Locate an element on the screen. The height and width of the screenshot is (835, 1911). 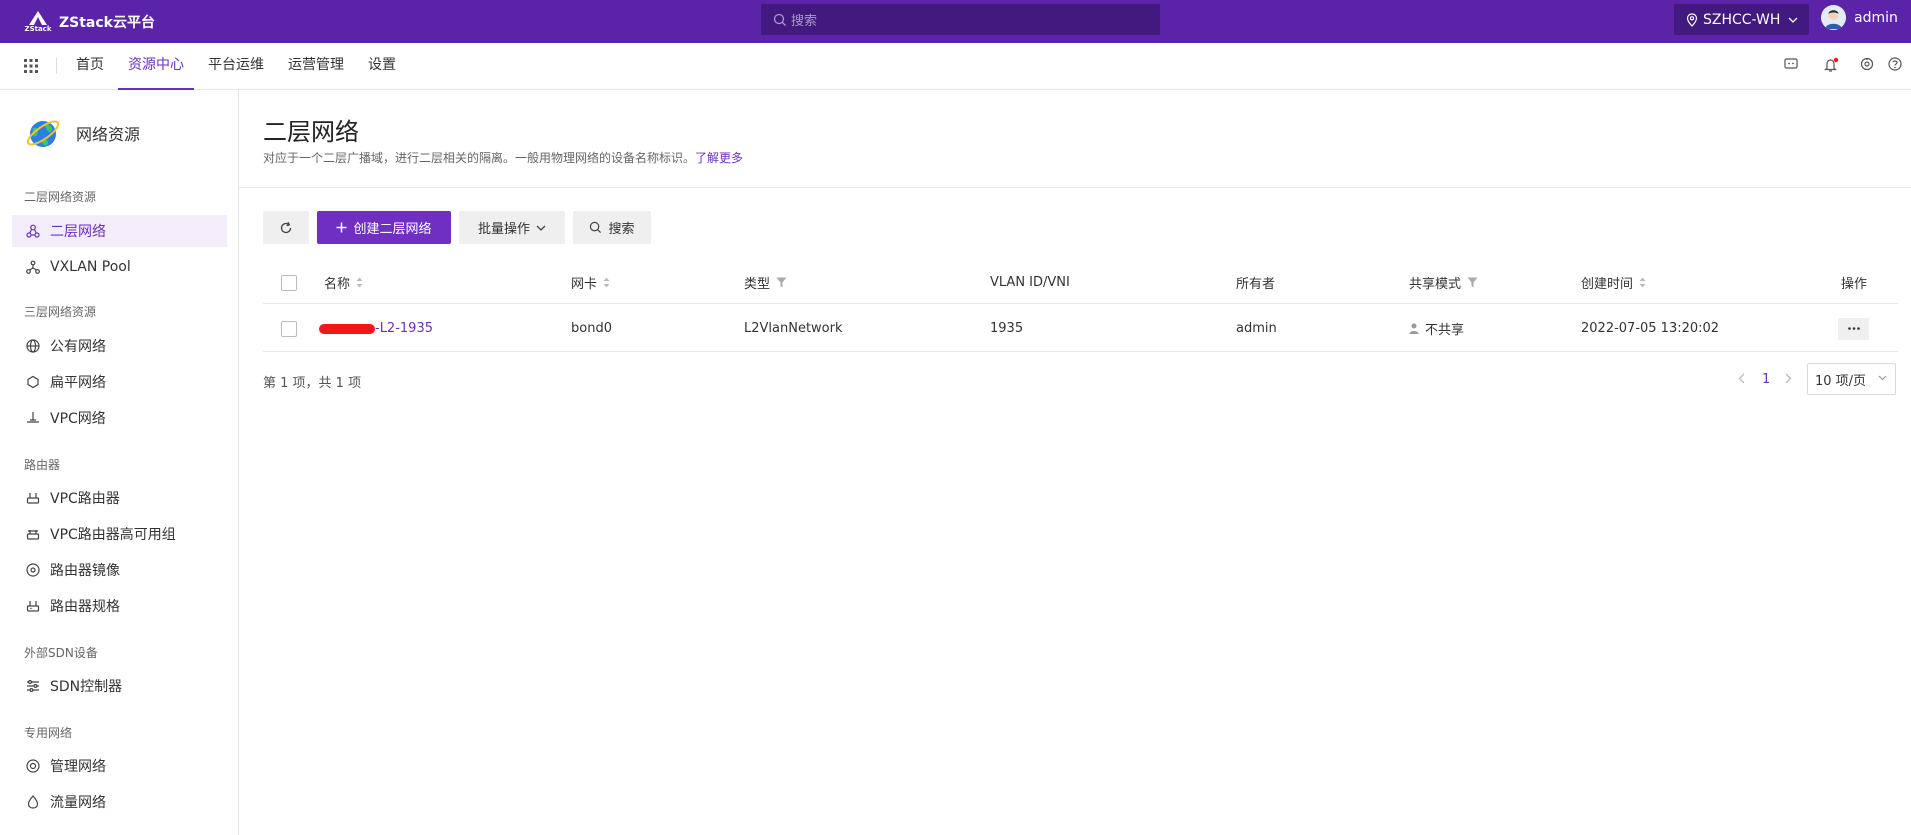
row-owner: admin is located at coordinates (1256, 328).